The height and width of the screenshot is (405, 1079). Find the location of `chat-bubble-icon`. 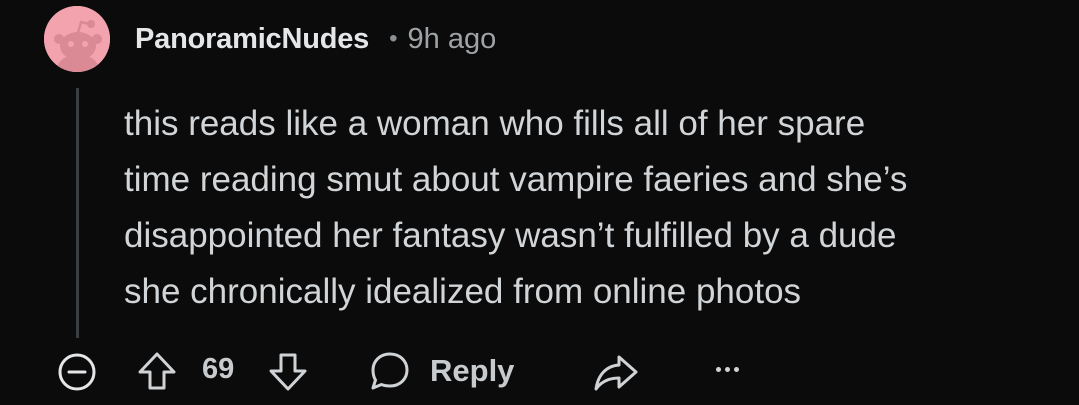

chat-bubble-icon is located at coordinates (390, 371).